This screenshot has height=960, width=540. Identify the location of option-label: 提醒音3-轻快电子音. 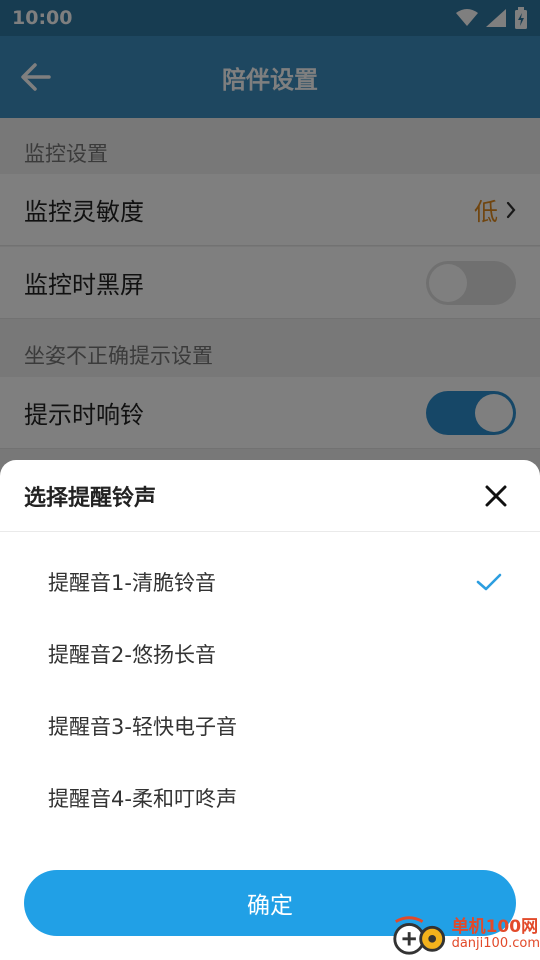
(142, 727).